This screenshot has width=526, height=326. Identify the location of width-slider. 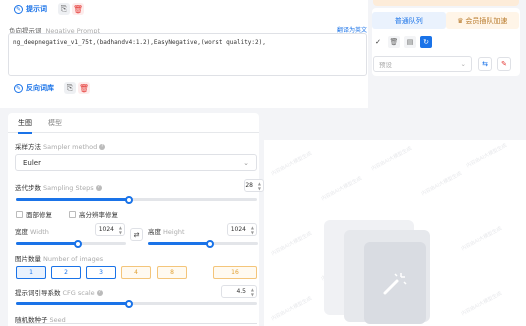
(71, 243).